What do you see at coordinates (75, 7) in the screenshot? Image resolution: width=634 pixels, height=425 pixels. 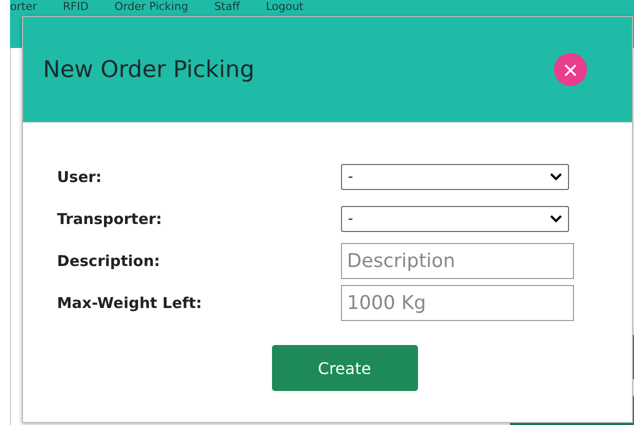 I see `nav-link: RFID` at bounding box center [75, 7].